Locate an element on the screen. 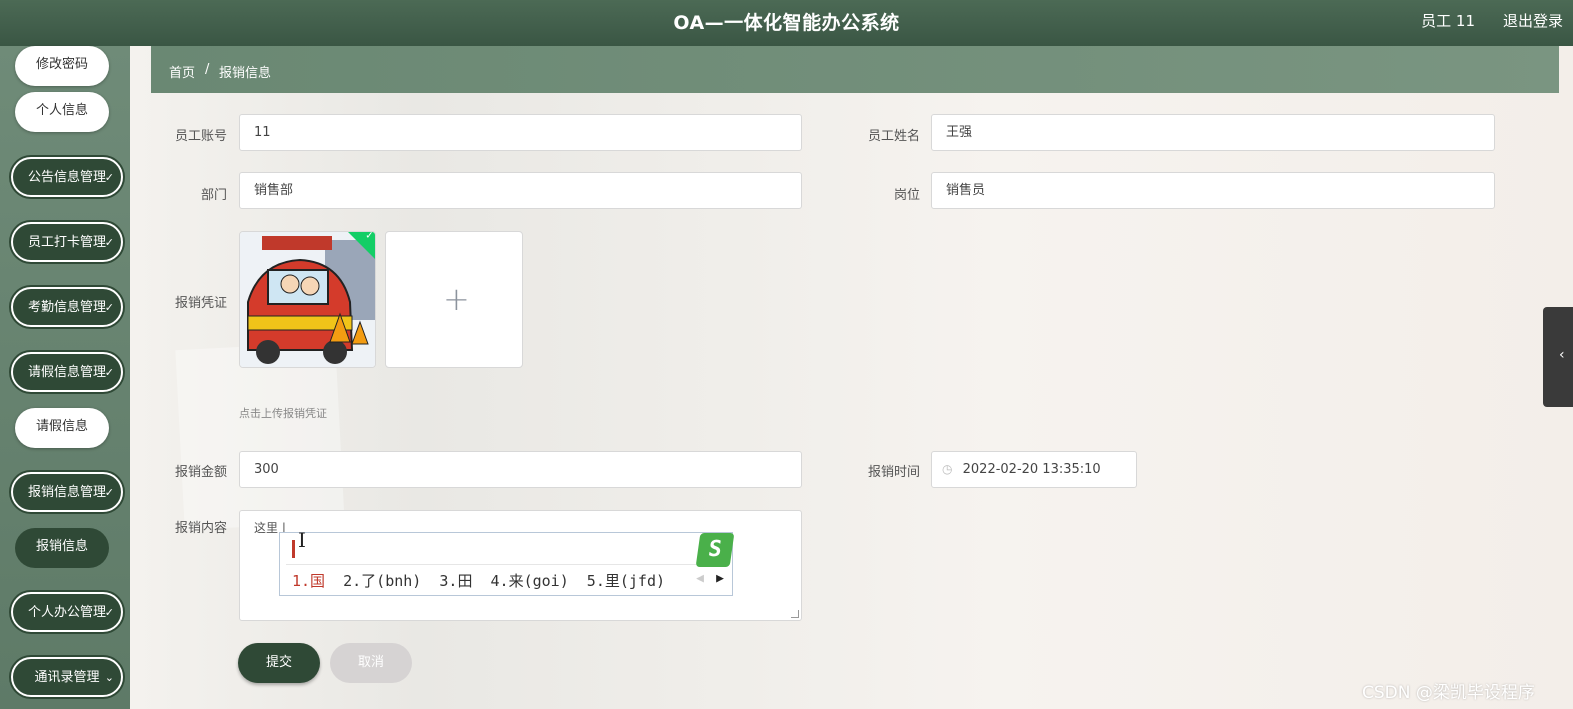  sidebar-item-reimburse-info: 报销信息 is located at coordinates (62, 548).